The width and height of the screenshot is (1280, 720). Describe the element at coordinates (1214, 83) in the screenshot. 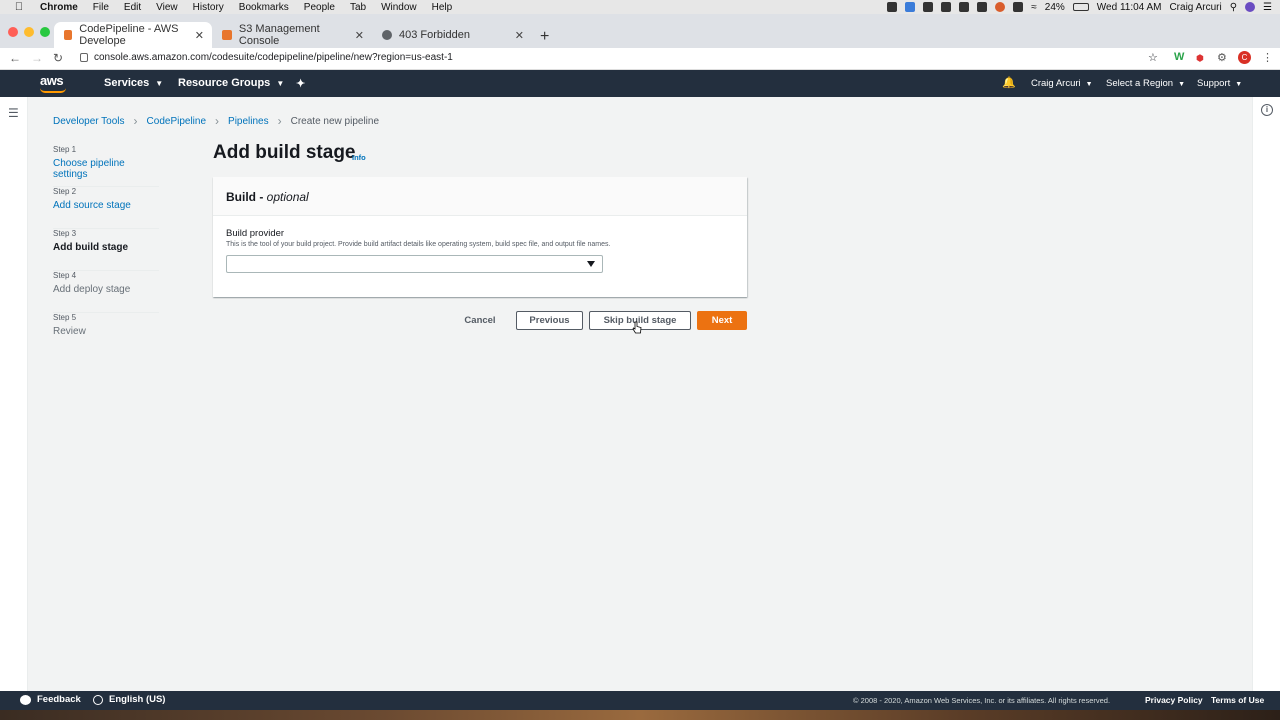

I see `support-label: Support` at that location.